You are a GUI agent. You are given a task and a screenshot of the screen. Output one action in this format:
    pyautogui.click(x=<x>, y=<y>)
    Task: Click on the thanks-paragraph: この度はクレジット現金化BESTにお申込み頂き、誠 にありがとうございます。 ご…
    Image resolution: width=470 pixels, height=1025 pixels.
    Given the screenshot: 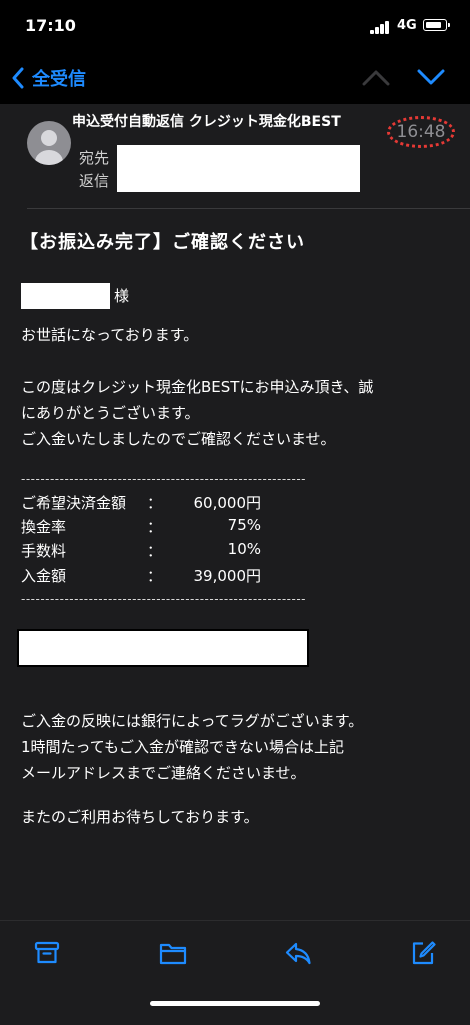 What is the action you would take?
    pyautogui.click(x=197, y=413)
    